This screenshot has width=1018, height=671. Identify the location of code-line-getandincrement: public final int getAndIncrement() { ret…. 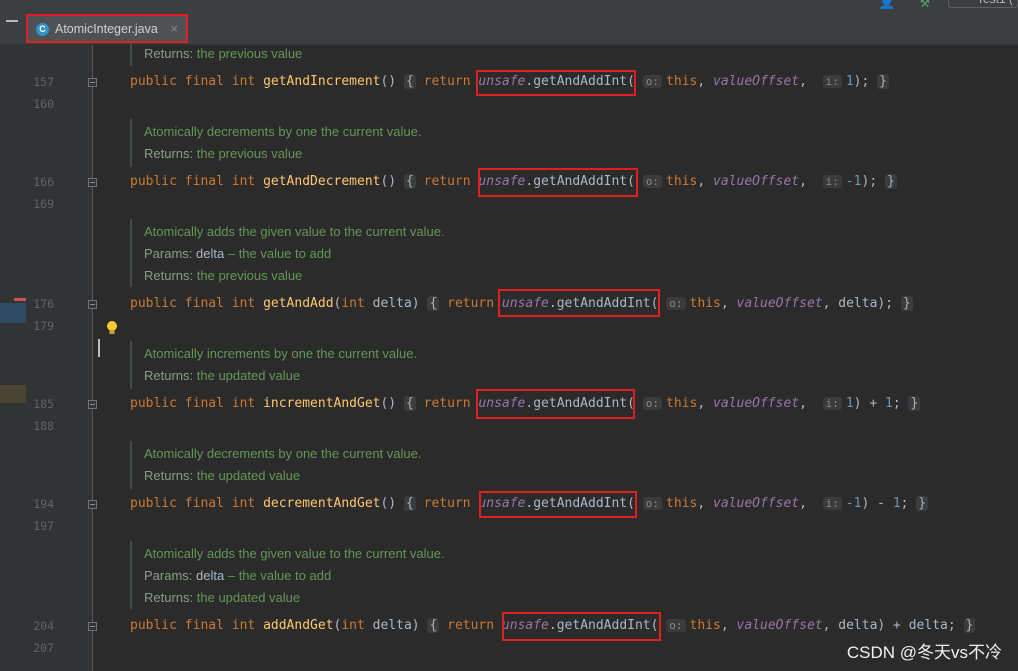
(509, 81).